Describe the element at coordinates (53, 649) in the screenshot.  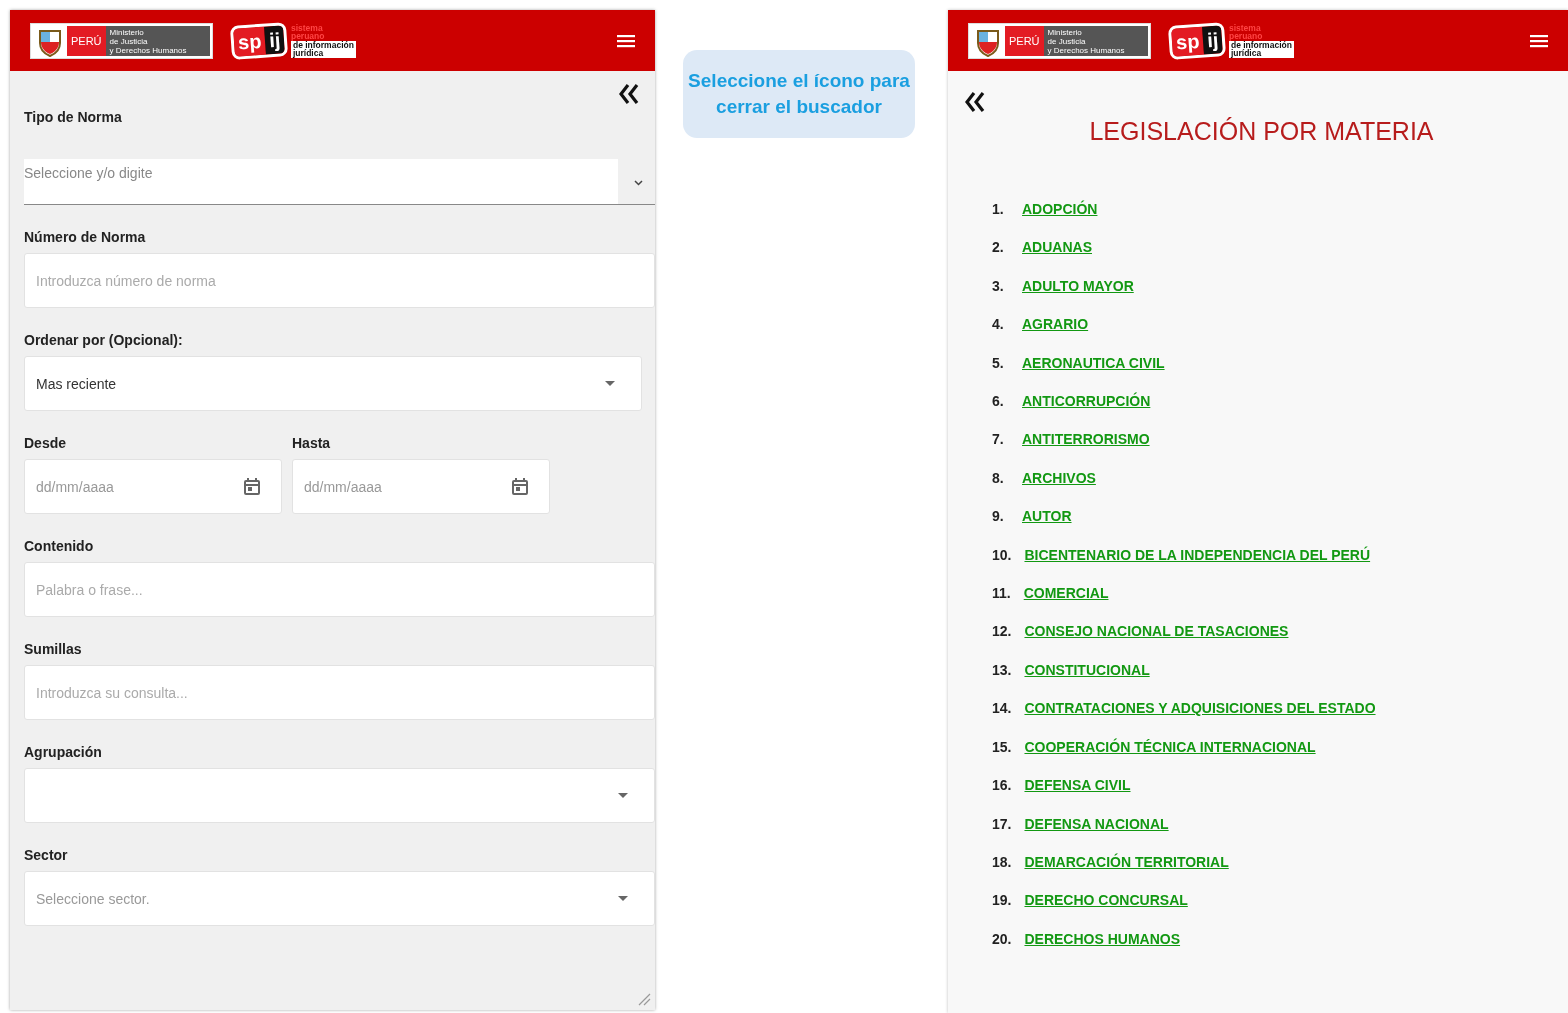
I see `field-label: Sumillas` at that location.